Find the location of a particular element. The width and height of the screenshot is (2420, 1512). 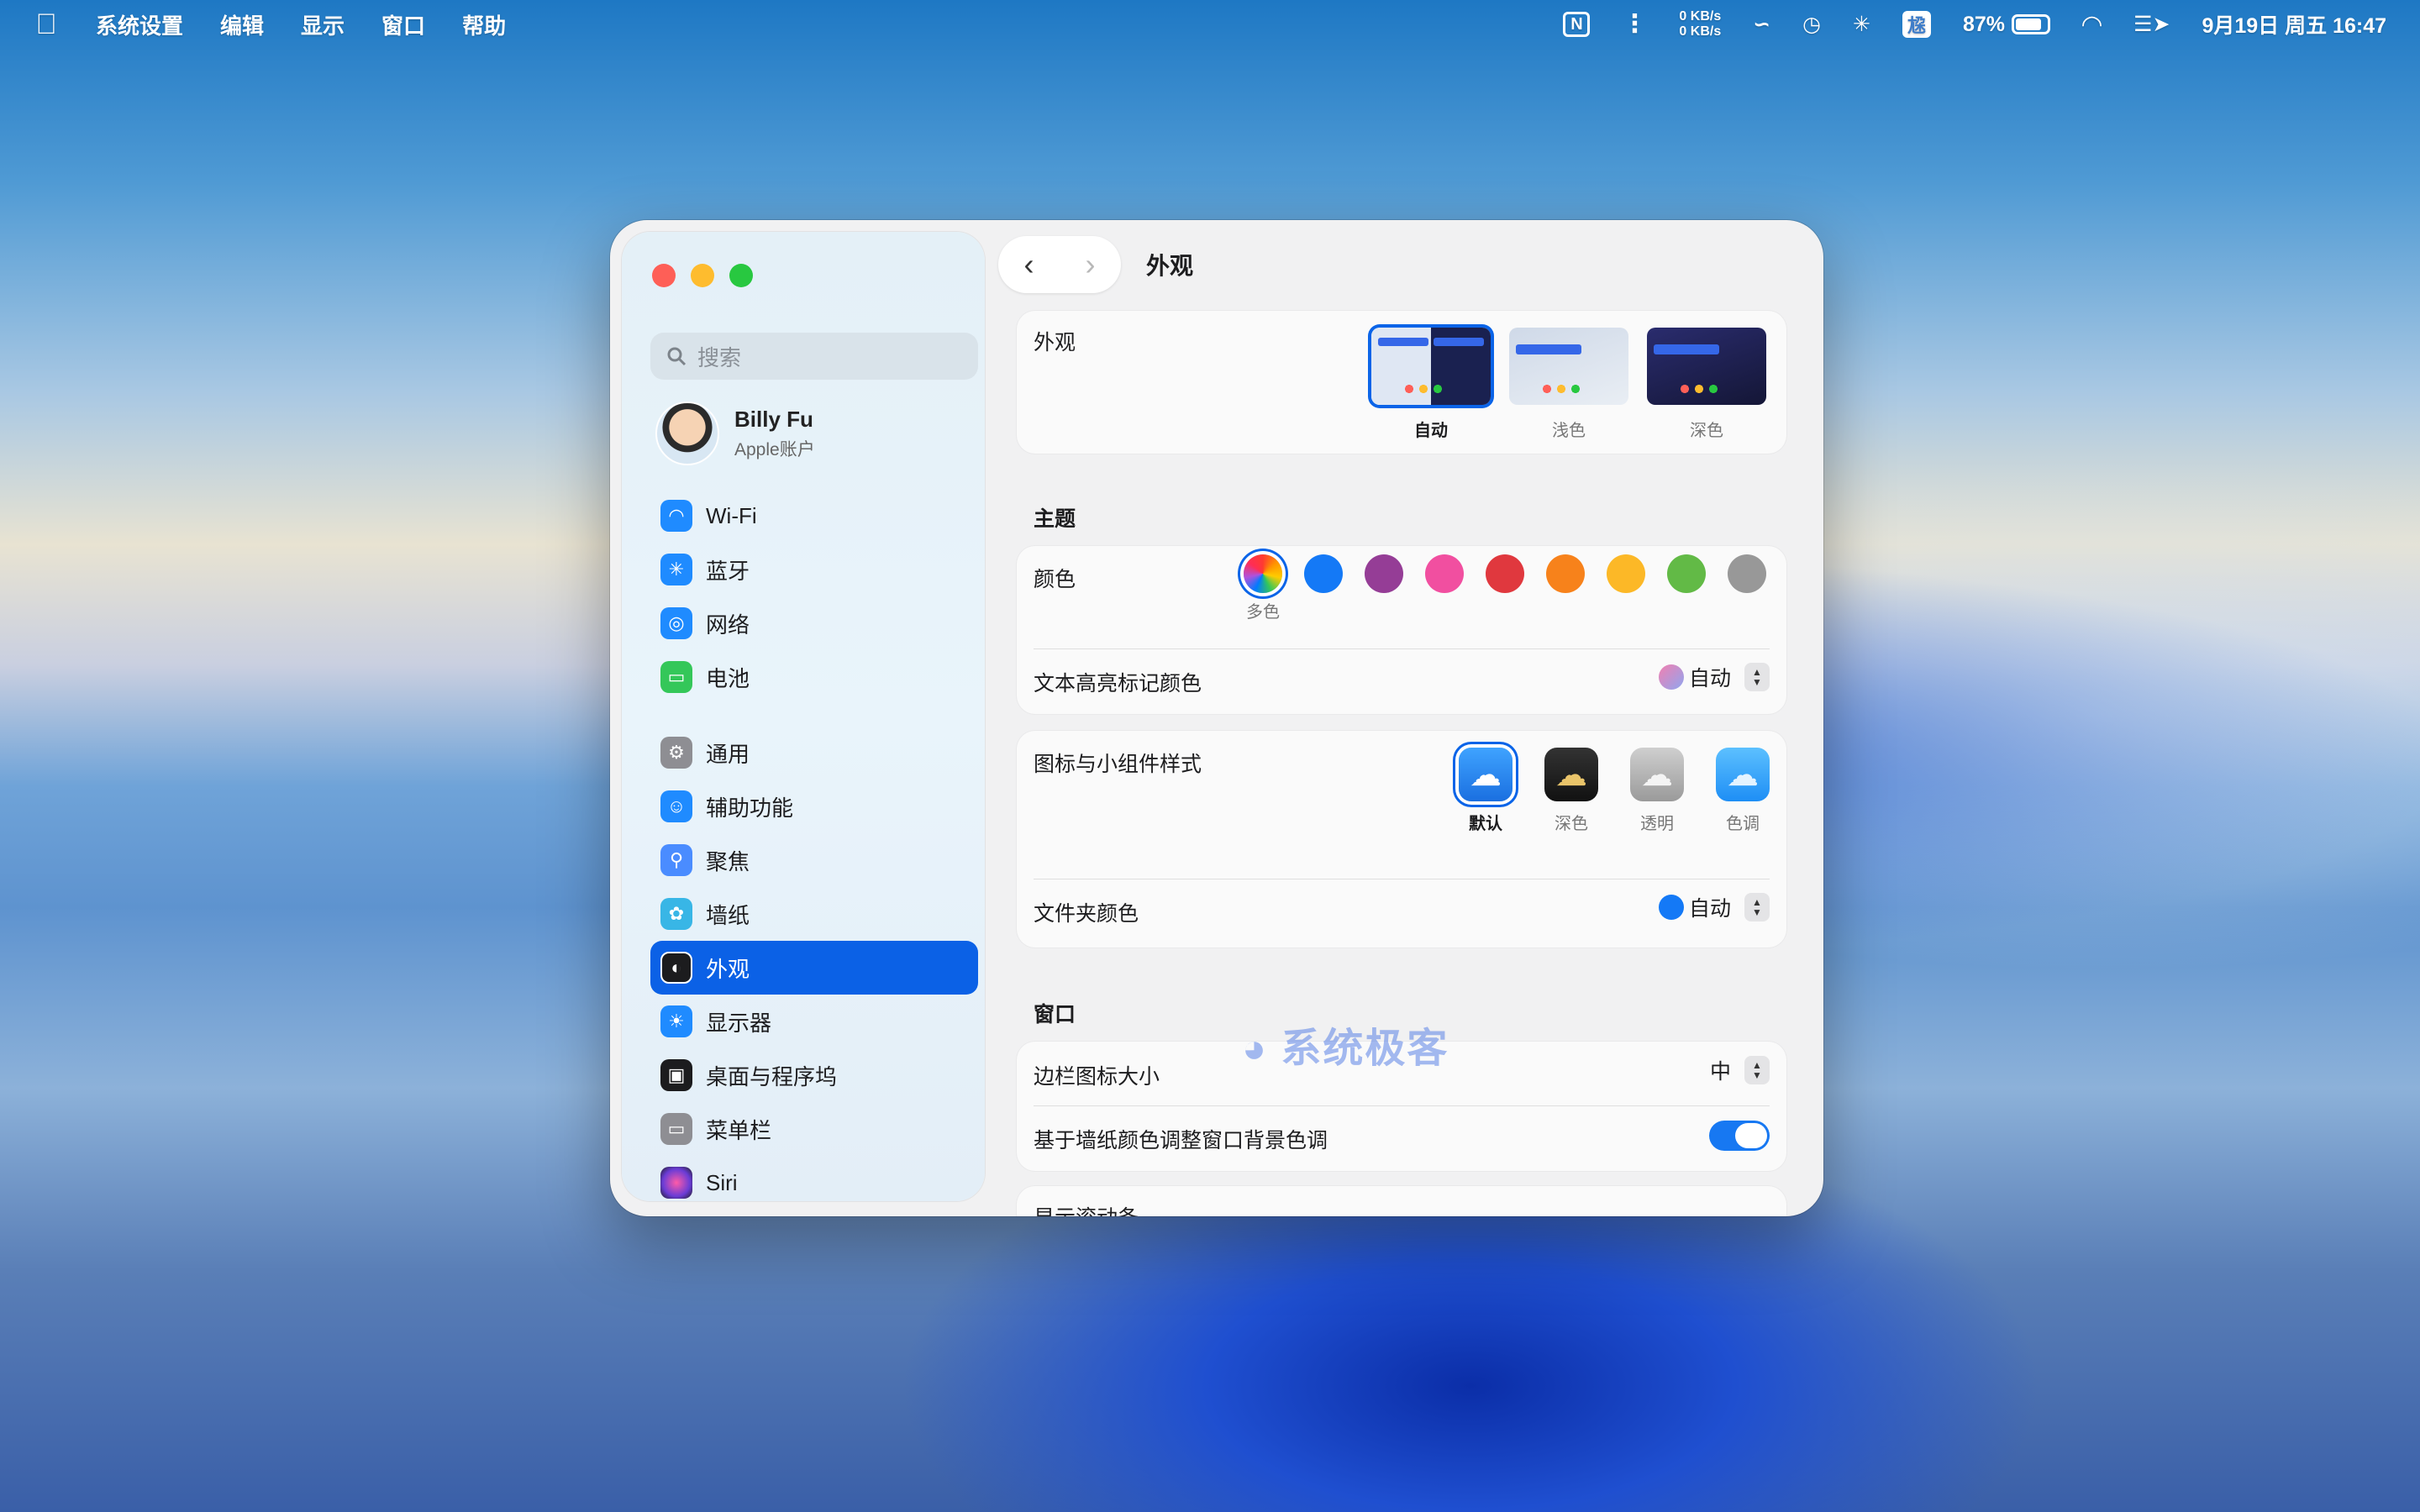

folder-color-dot is located at coordinates (1671, 907).